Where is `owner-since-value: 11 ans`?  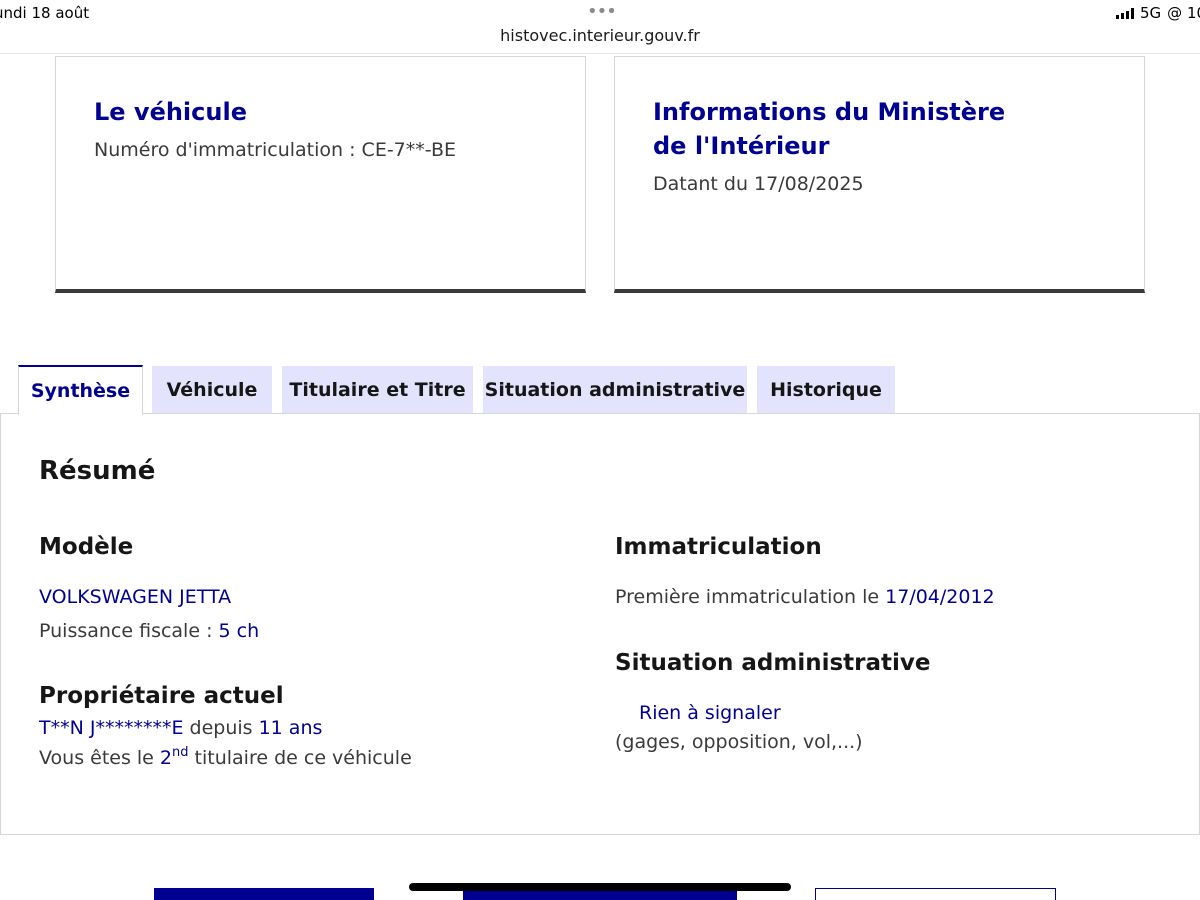
owner-since-value: 11 ans is located at coordinates (290, 728).